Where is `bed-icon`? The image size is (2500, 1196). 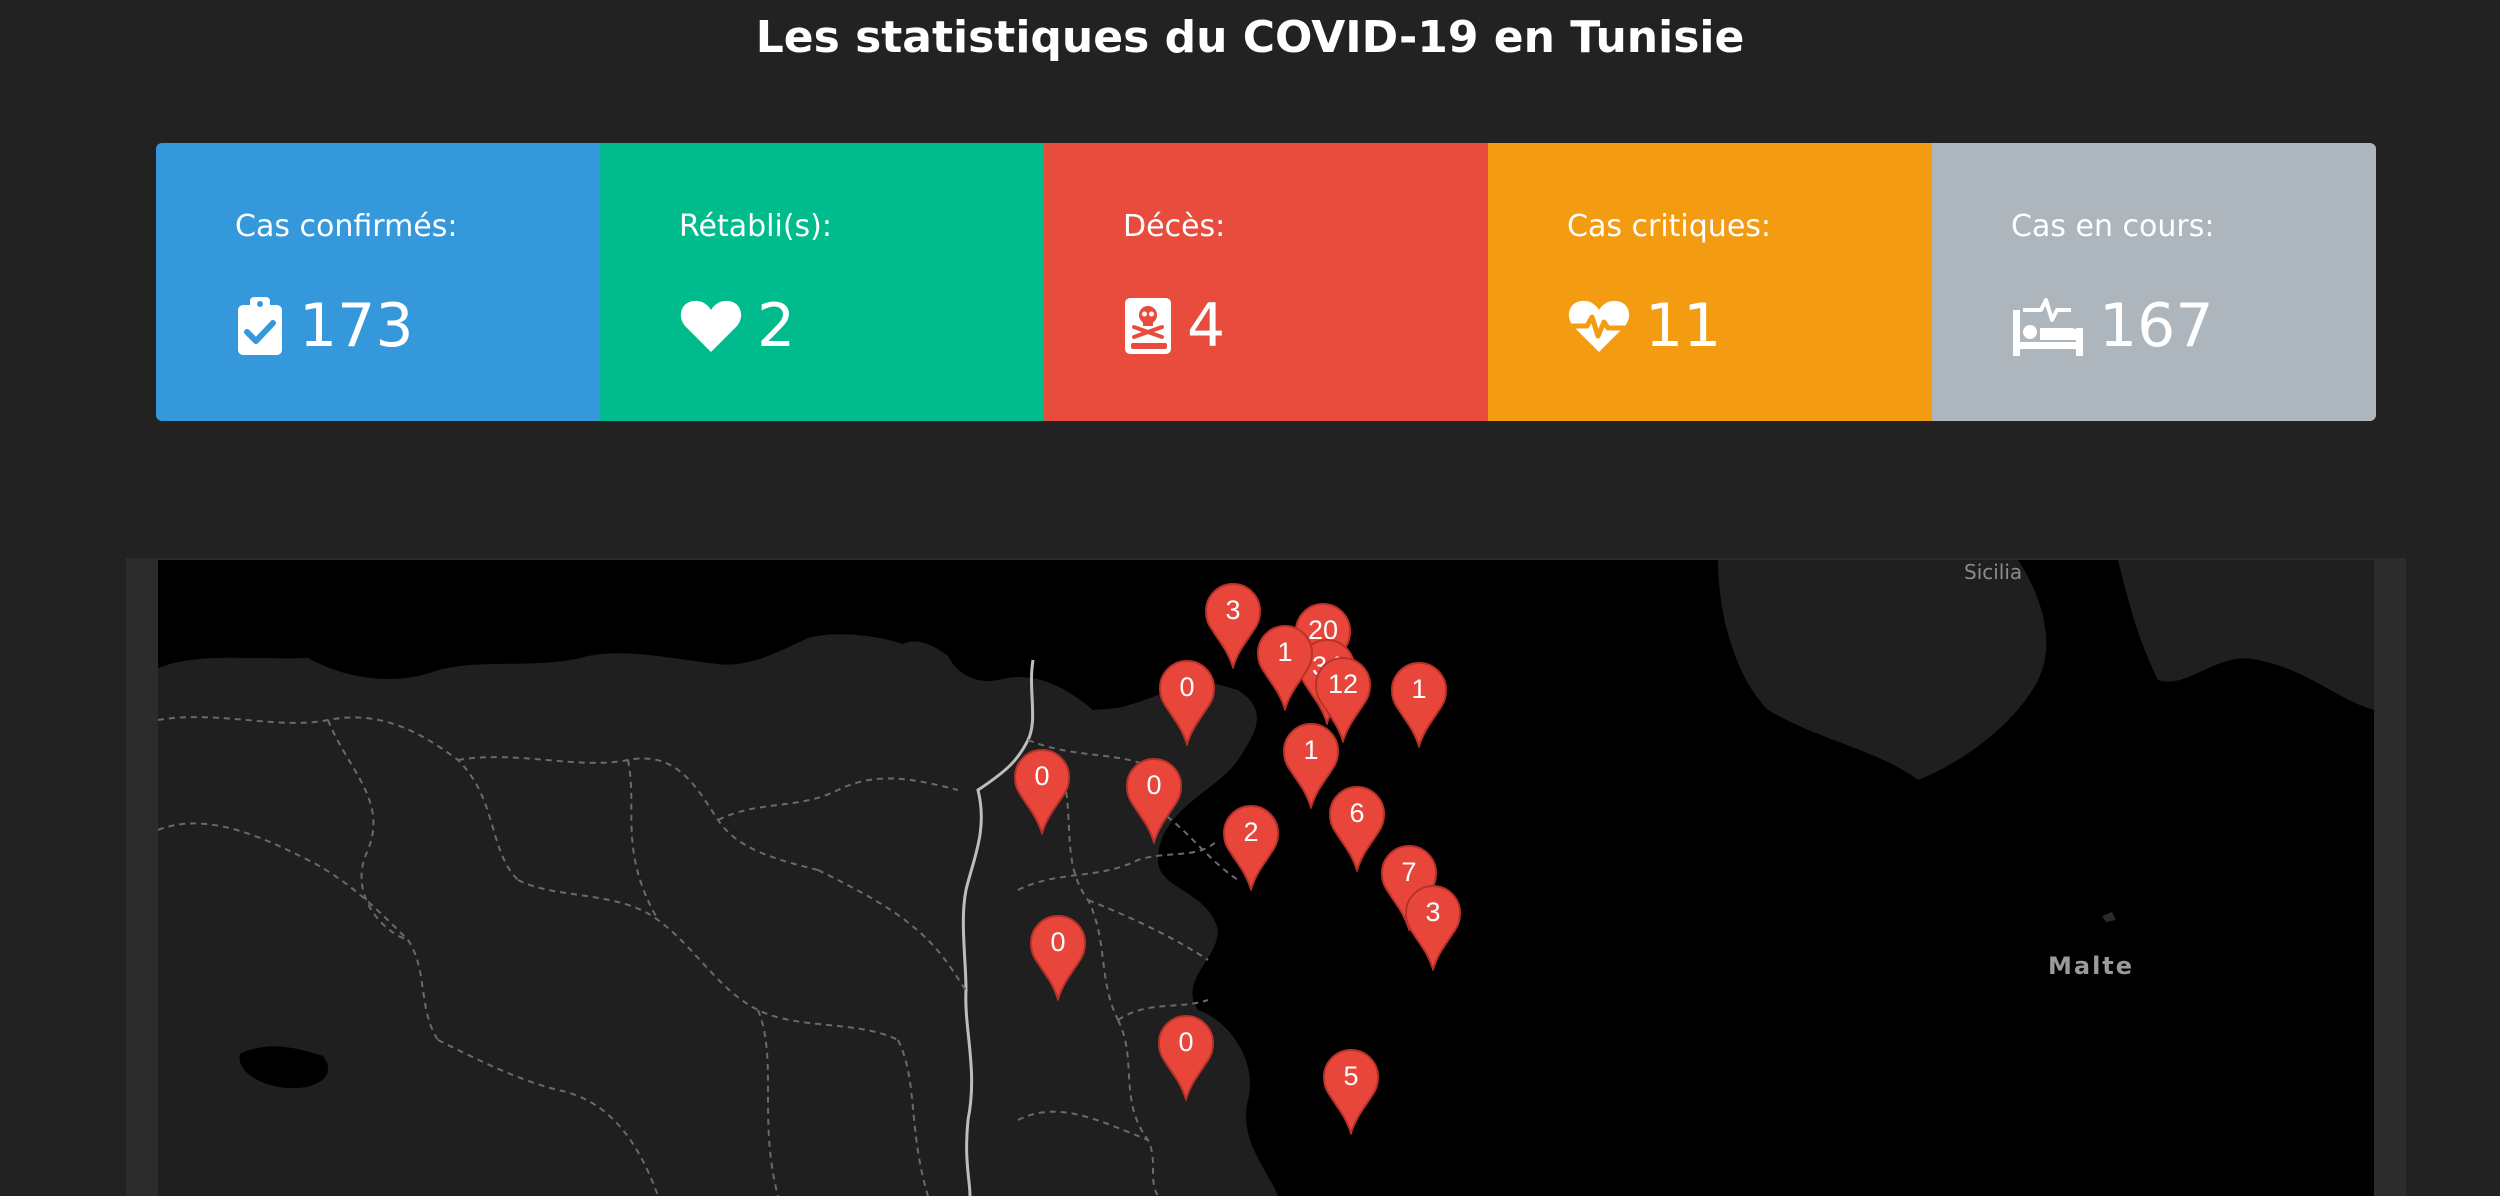 bed-icon is located at coordinates (2048, 327).